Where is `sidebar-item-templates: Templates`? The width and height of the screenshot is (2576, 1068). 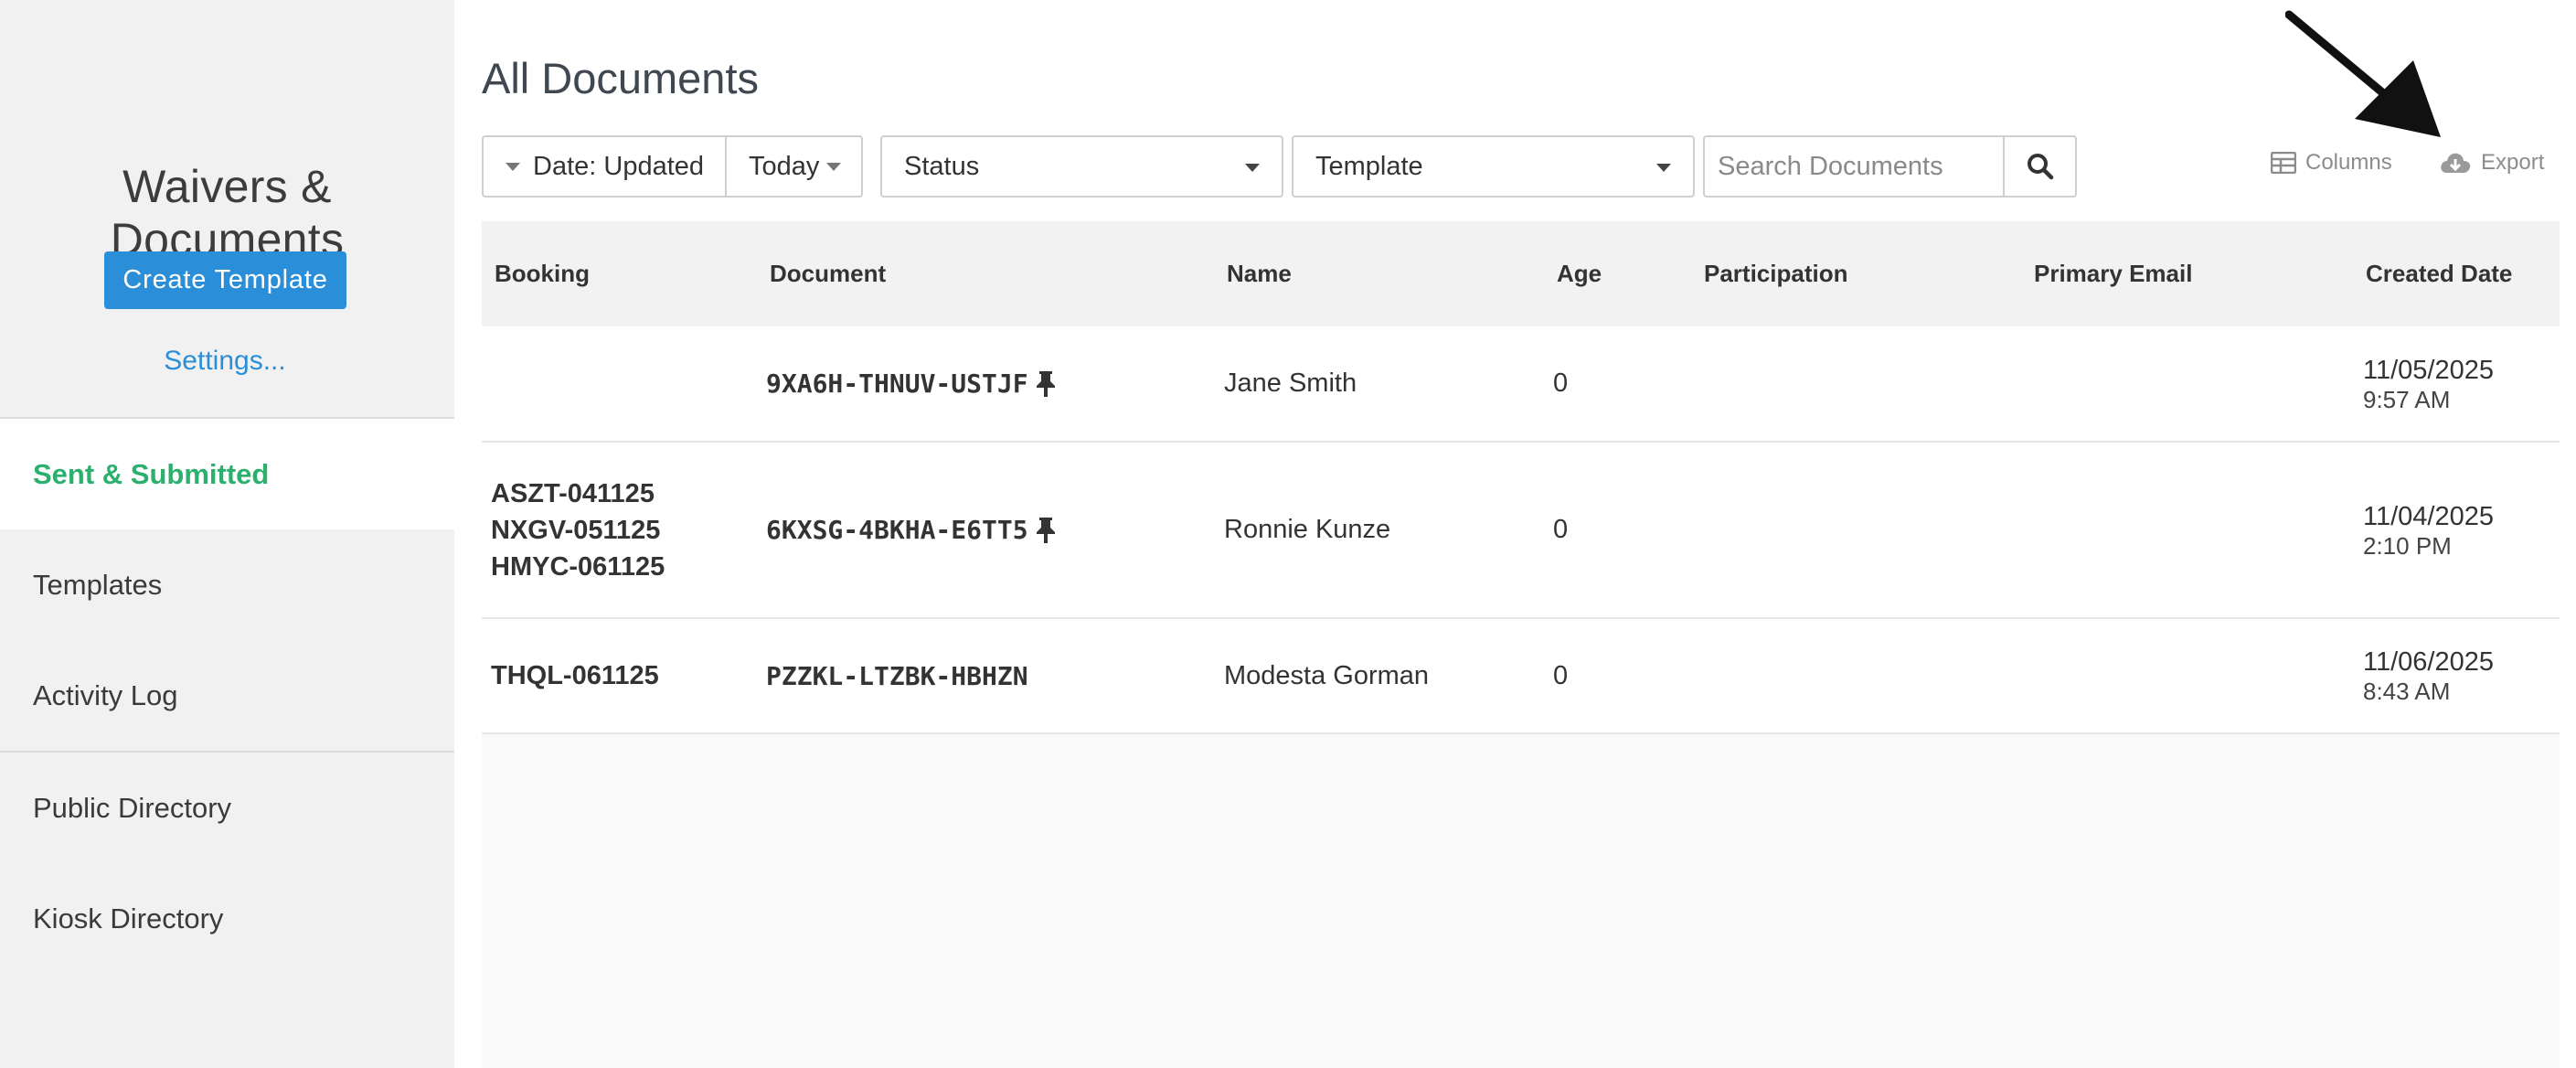 sidebar-item-templates: Templates is located at coordinates (227, 584).